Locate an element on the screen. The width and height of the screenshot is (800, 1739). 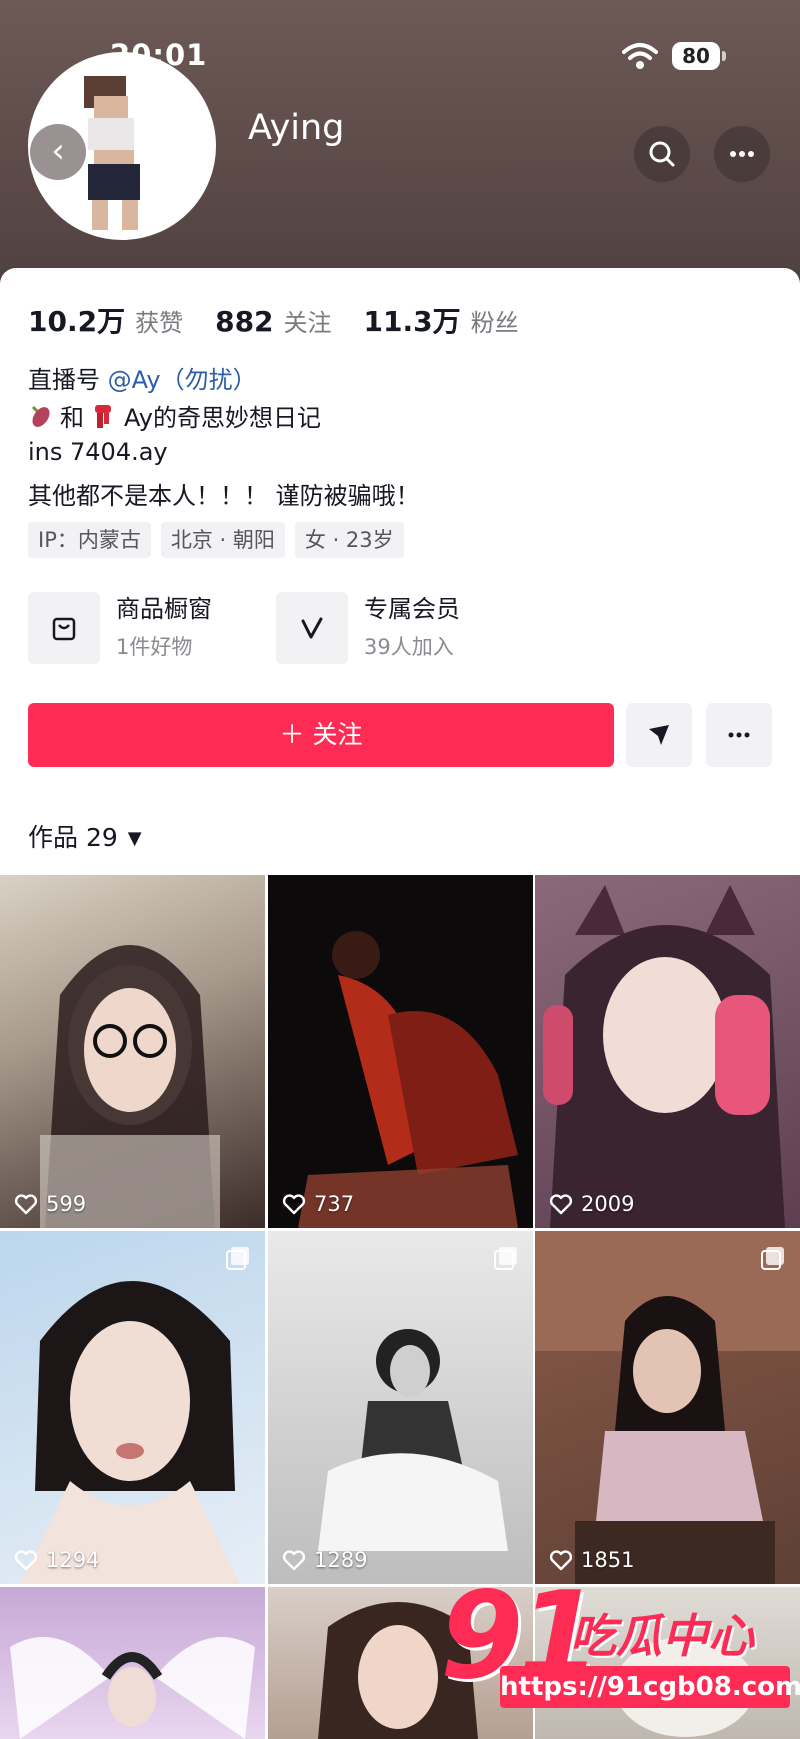
like-count: 1294 is located at coordinates (56, 1560).